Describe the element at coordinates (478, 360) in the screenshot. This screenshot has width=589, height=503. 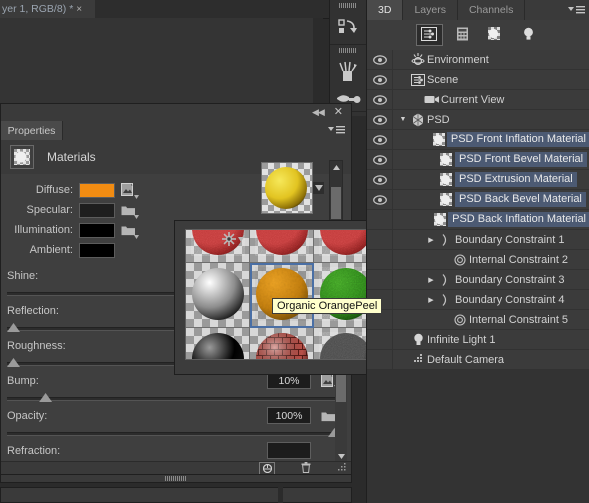
I see `scene-list-row: Default Camera` at that location.